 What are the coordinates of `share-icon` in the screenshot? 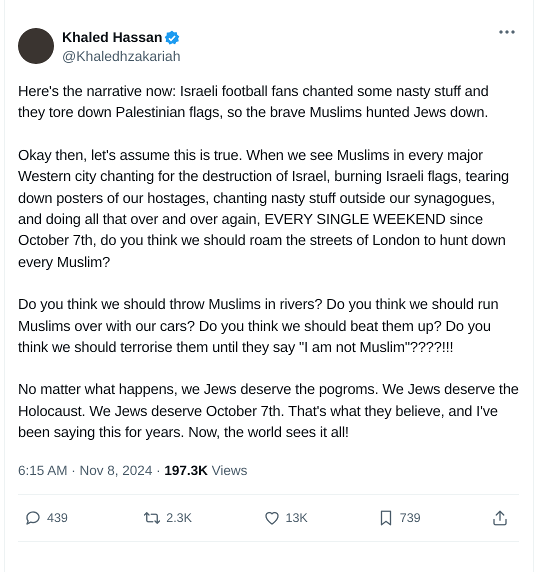 It's located at (500, 517).